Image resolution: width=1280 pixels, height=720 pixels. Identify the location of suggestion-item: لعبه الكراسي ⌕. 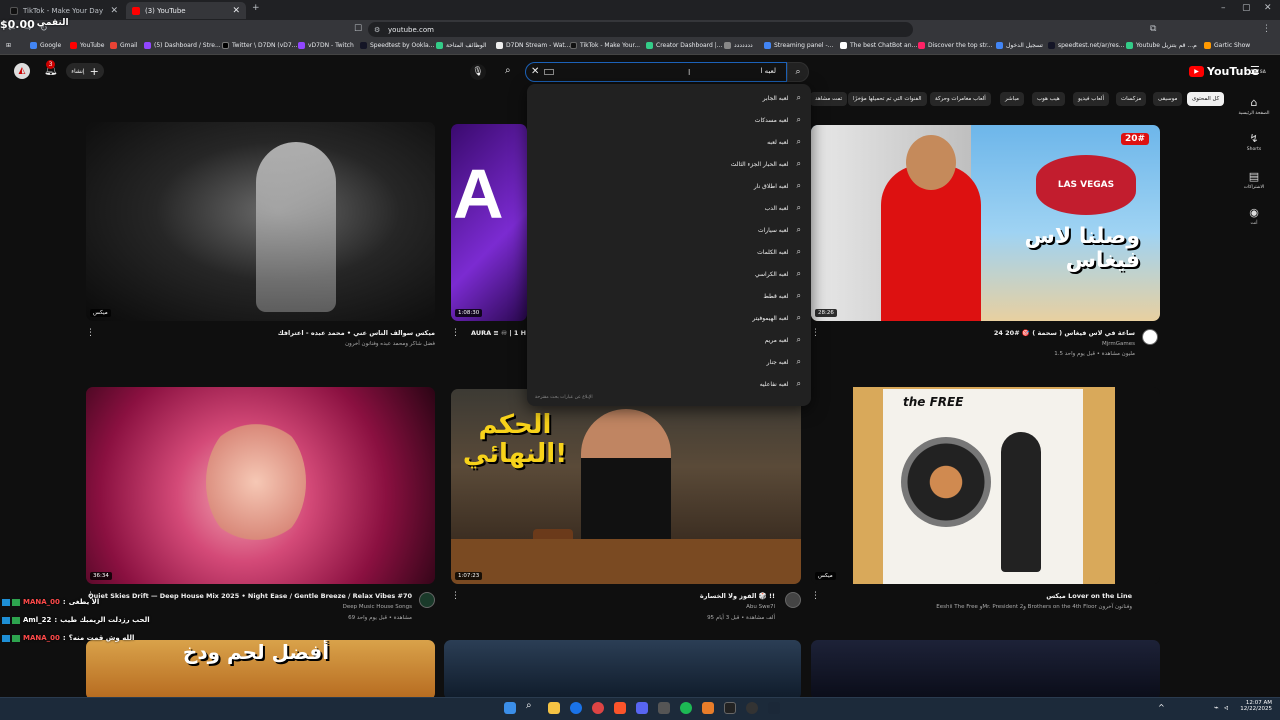
(778, 274).